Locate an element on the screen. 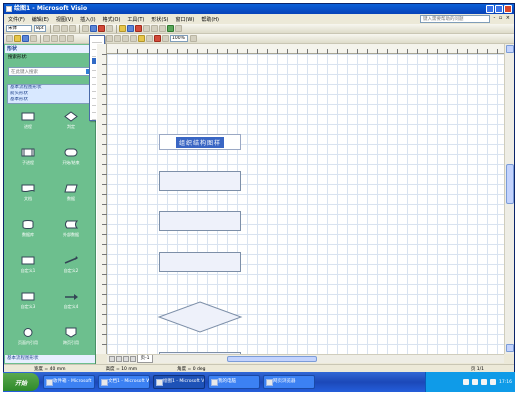 Image resolution: width=518 pixels, height=394 pixels. help-icon is located at coordinates (193, 38).